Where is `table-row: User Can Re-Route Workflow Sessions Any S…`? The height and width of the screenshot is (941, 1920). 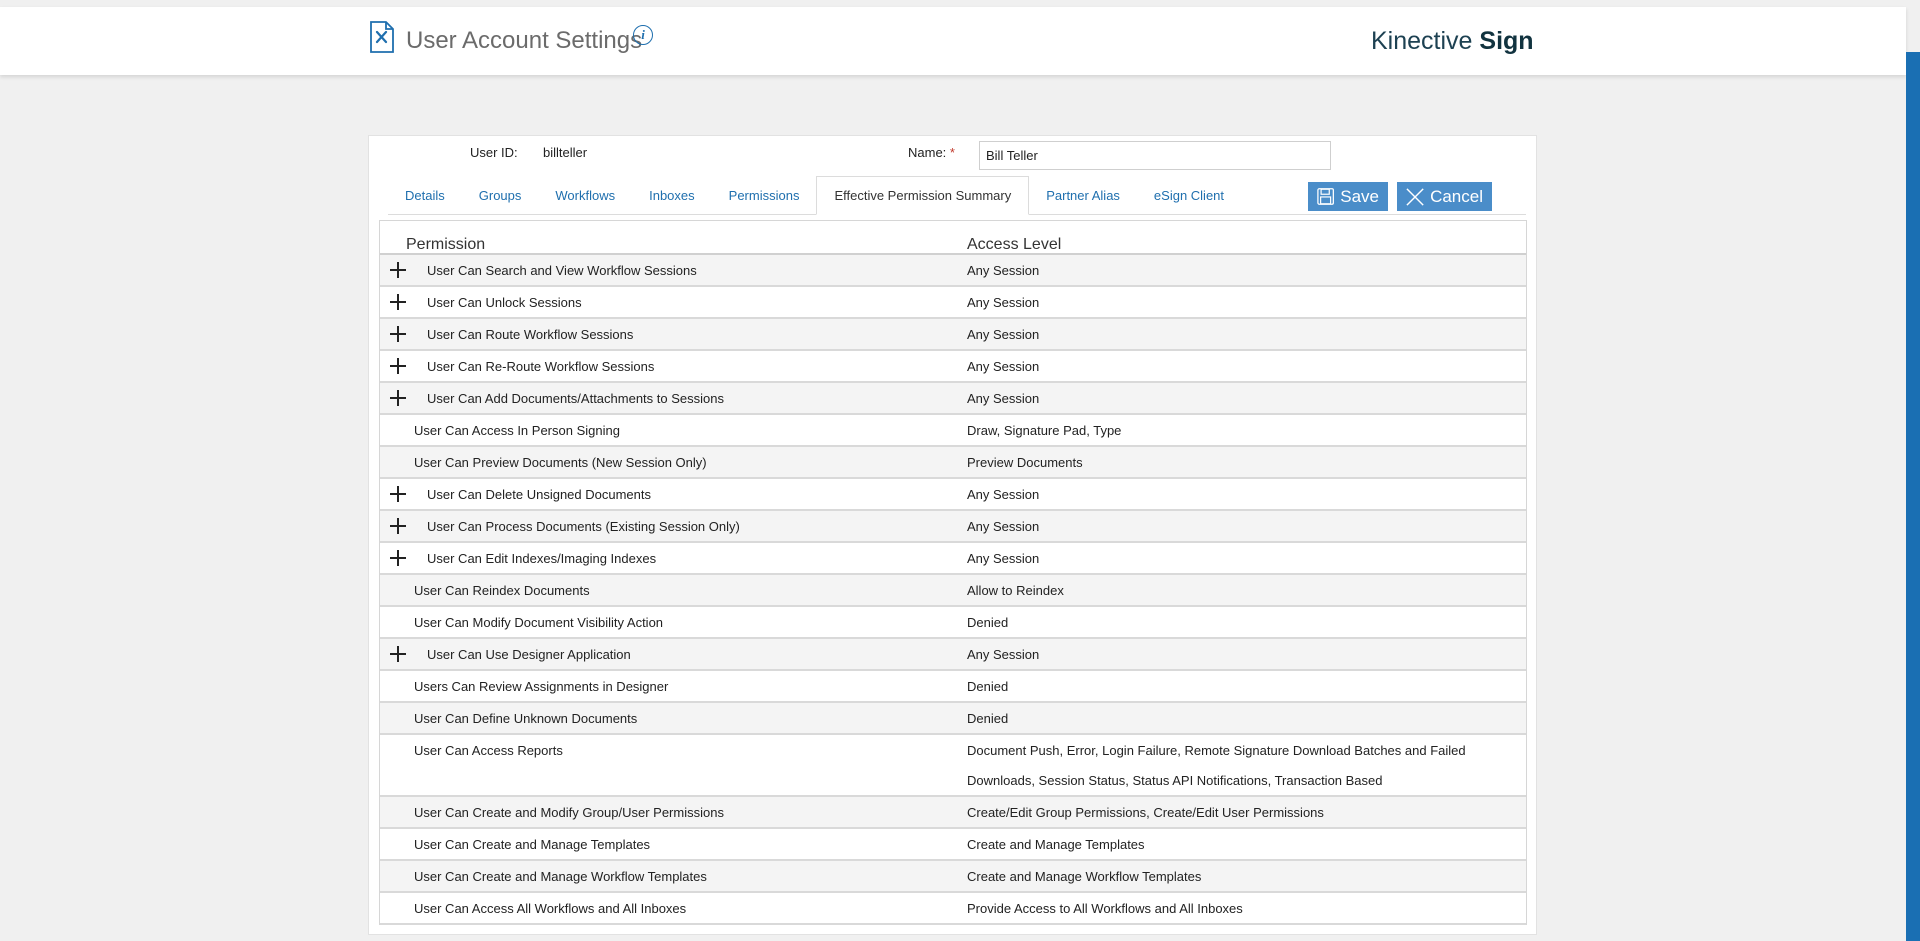
table-row: User Can Re-Route Workflow Sessions Any S… is located at coordinates (953, 367).